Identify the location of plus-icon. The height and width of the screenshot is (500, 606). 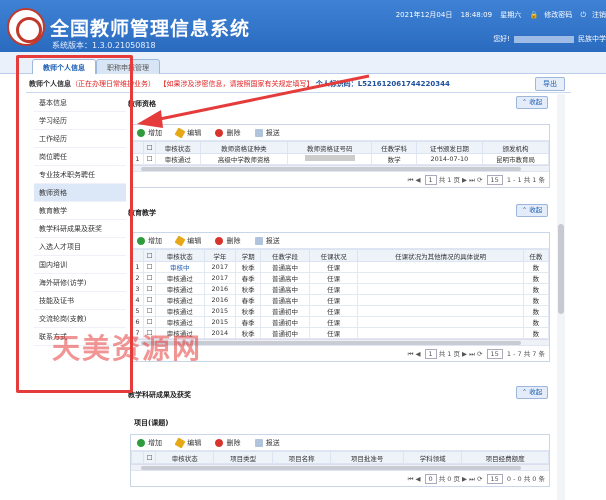
(141, 443).